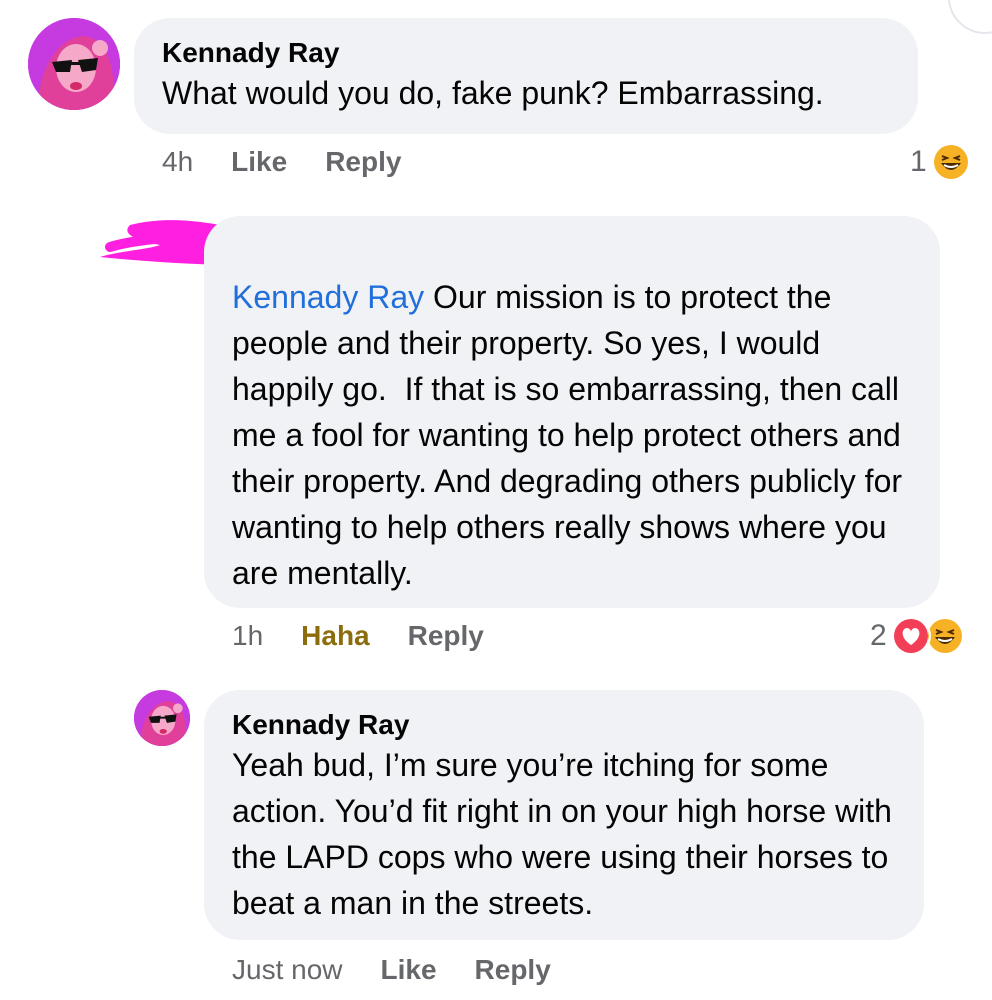 The width and height of the screenshot is (992, 1000). What do you see at coordinates (335, 636) in the screenshot?
I see `haha-reaction-button: Haha` at bounding box center [335, 636].